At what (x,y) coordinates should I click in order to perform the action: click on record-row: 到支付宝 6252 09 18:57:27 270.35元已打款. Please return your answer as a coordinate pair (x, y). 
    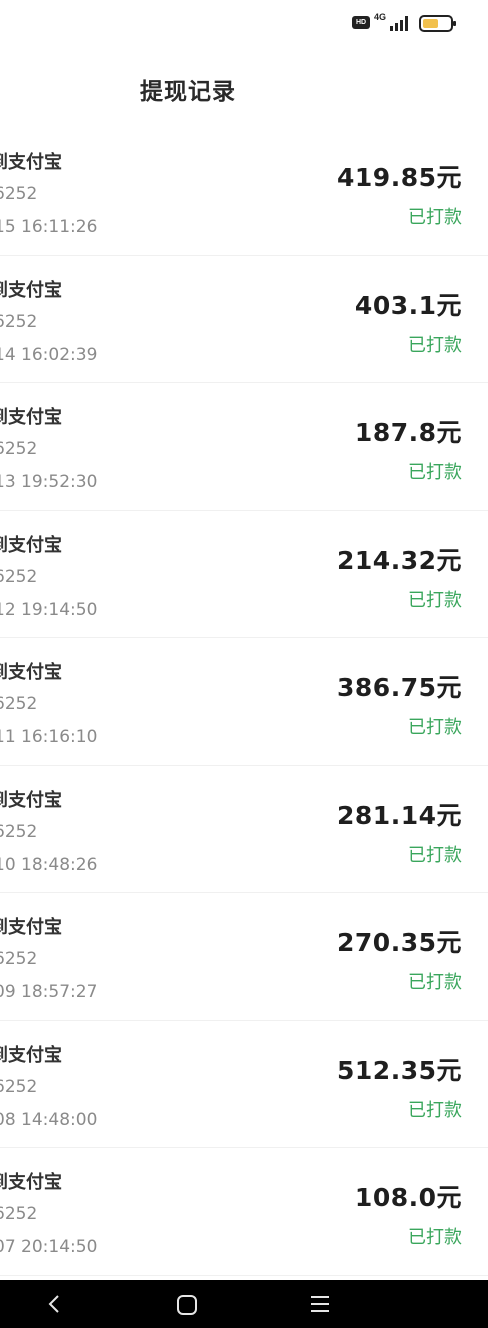
    Looking at the image, I should click on (244, 957).